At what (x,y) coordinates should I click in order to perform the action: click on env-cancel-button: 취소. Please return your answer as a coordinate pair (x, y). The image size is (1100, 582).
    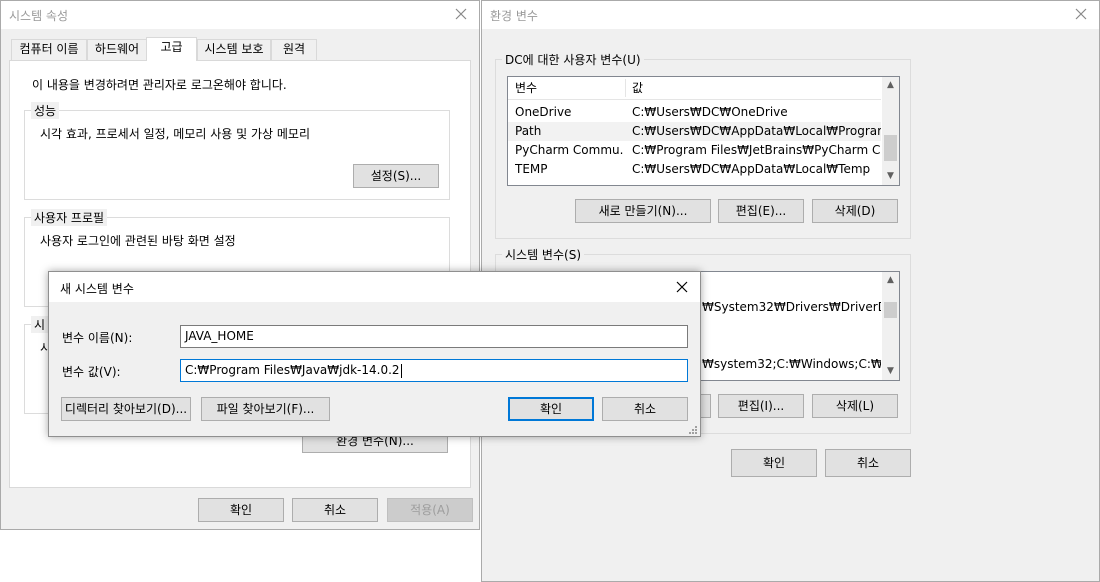
    Looking at the image, I should click on (868, 463).